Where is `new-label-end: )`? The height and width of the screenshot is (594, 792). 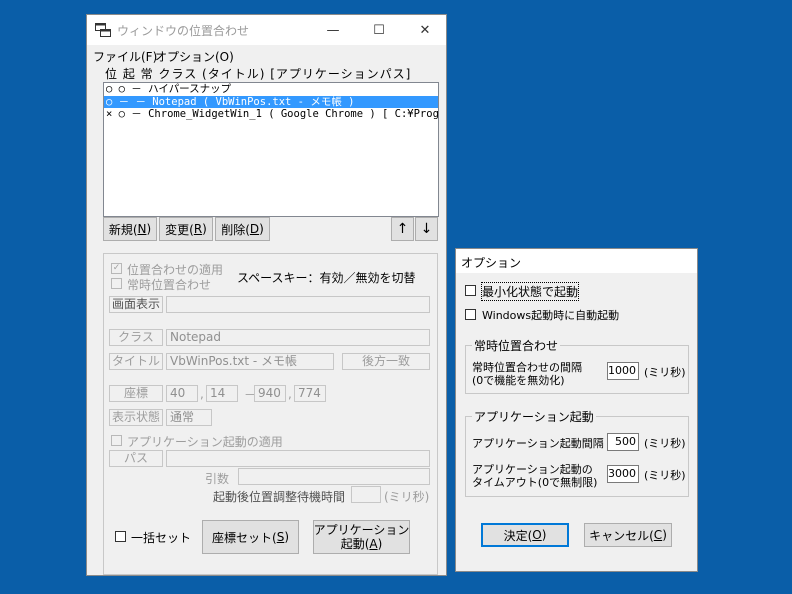
new-label-end: ) is located at coordinates (149, 229).